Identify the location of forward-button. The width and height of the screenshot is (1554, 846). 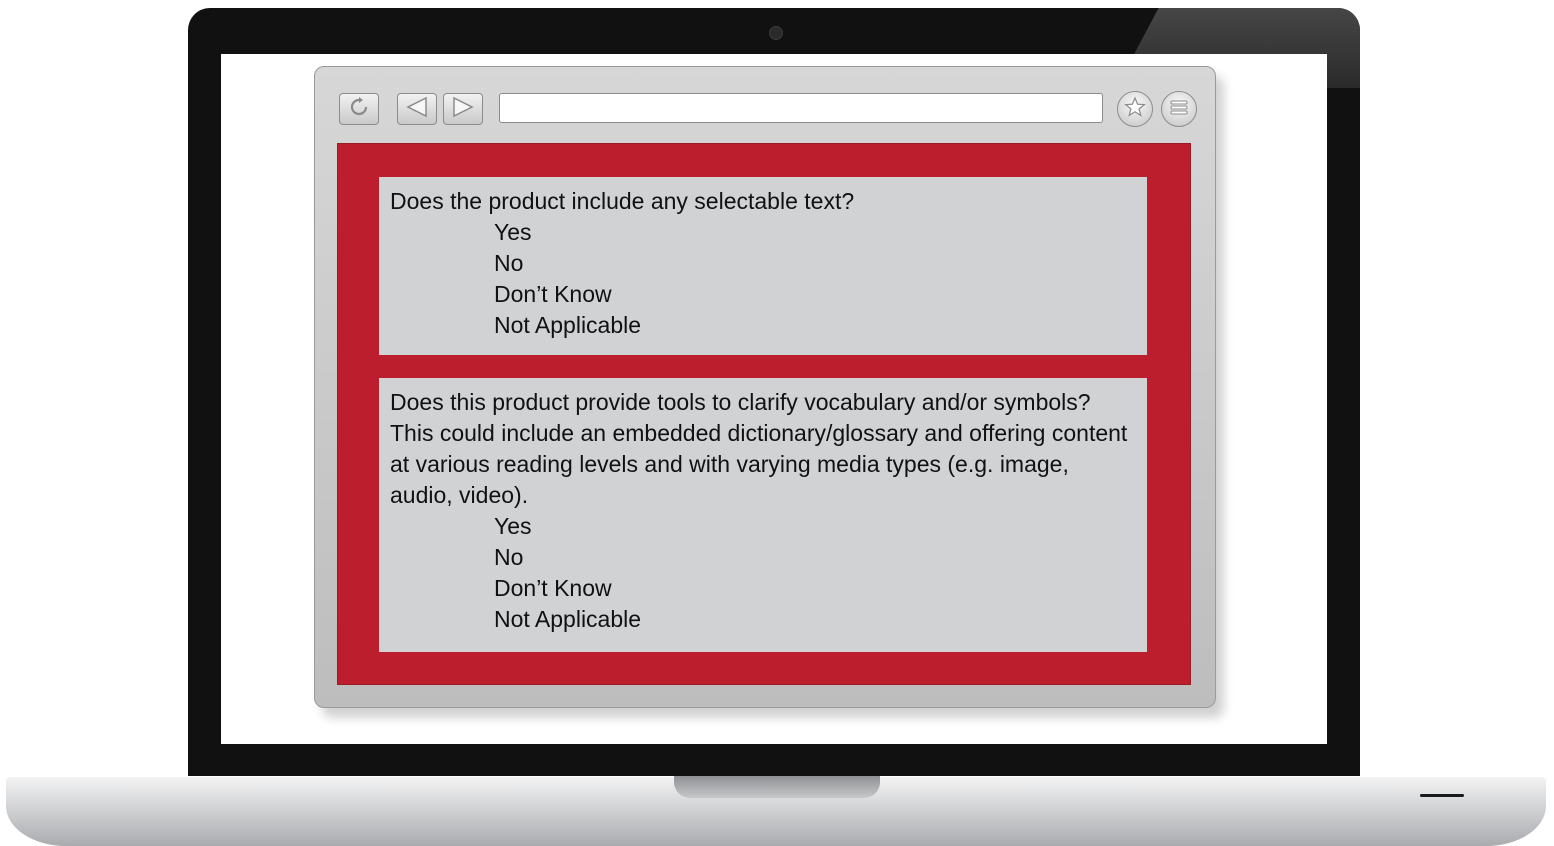
(463, 109).